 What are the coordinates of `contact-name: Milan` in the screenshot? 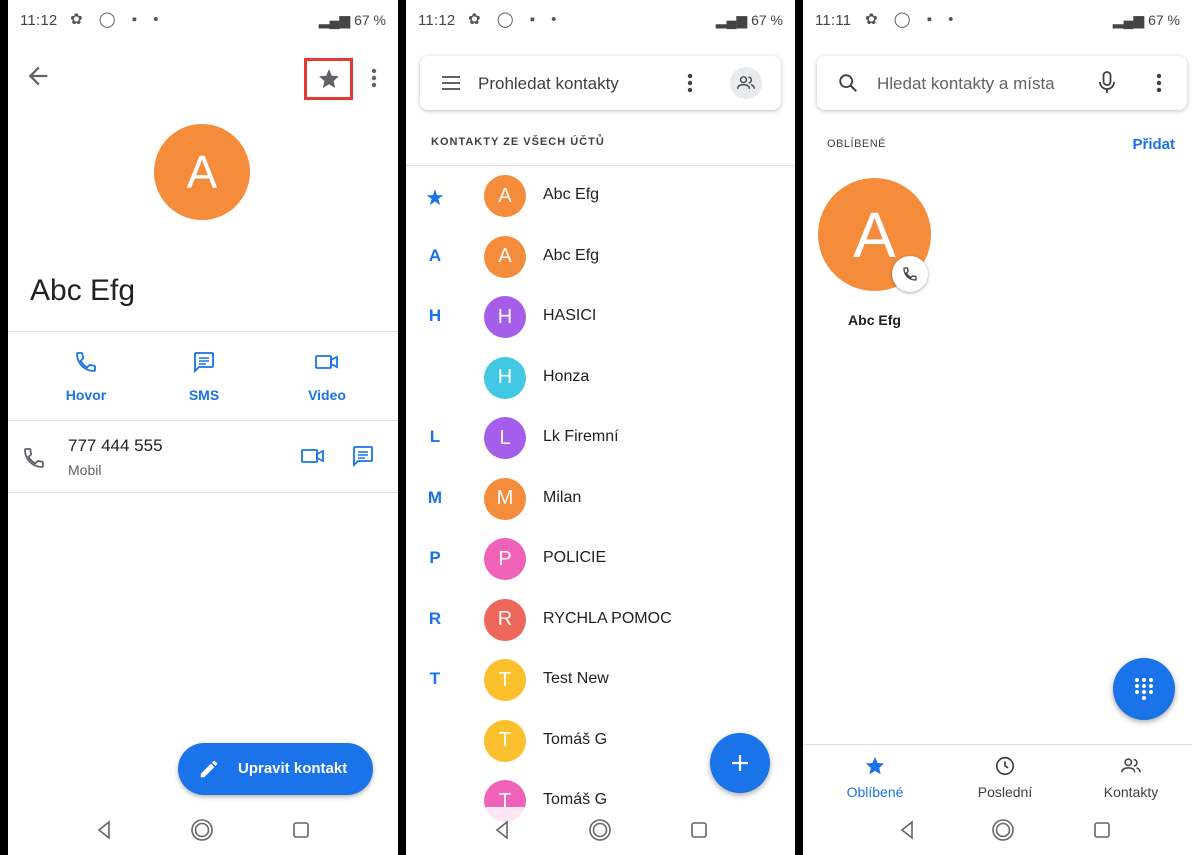 It's located at (562, 497).